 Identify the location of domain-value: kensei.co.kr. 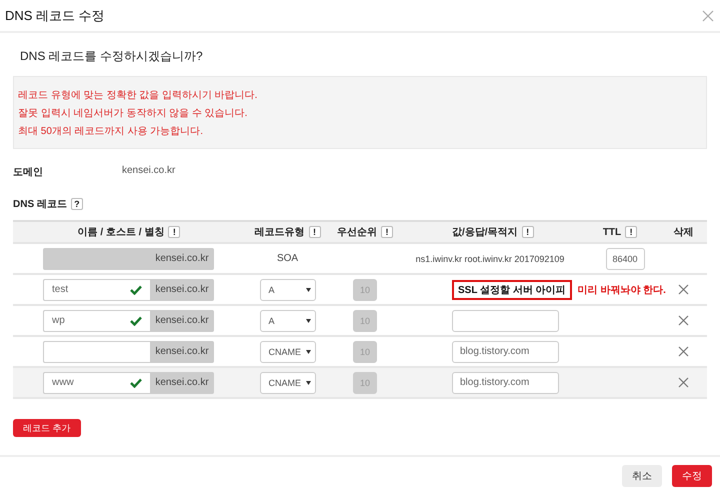
(149, 171).